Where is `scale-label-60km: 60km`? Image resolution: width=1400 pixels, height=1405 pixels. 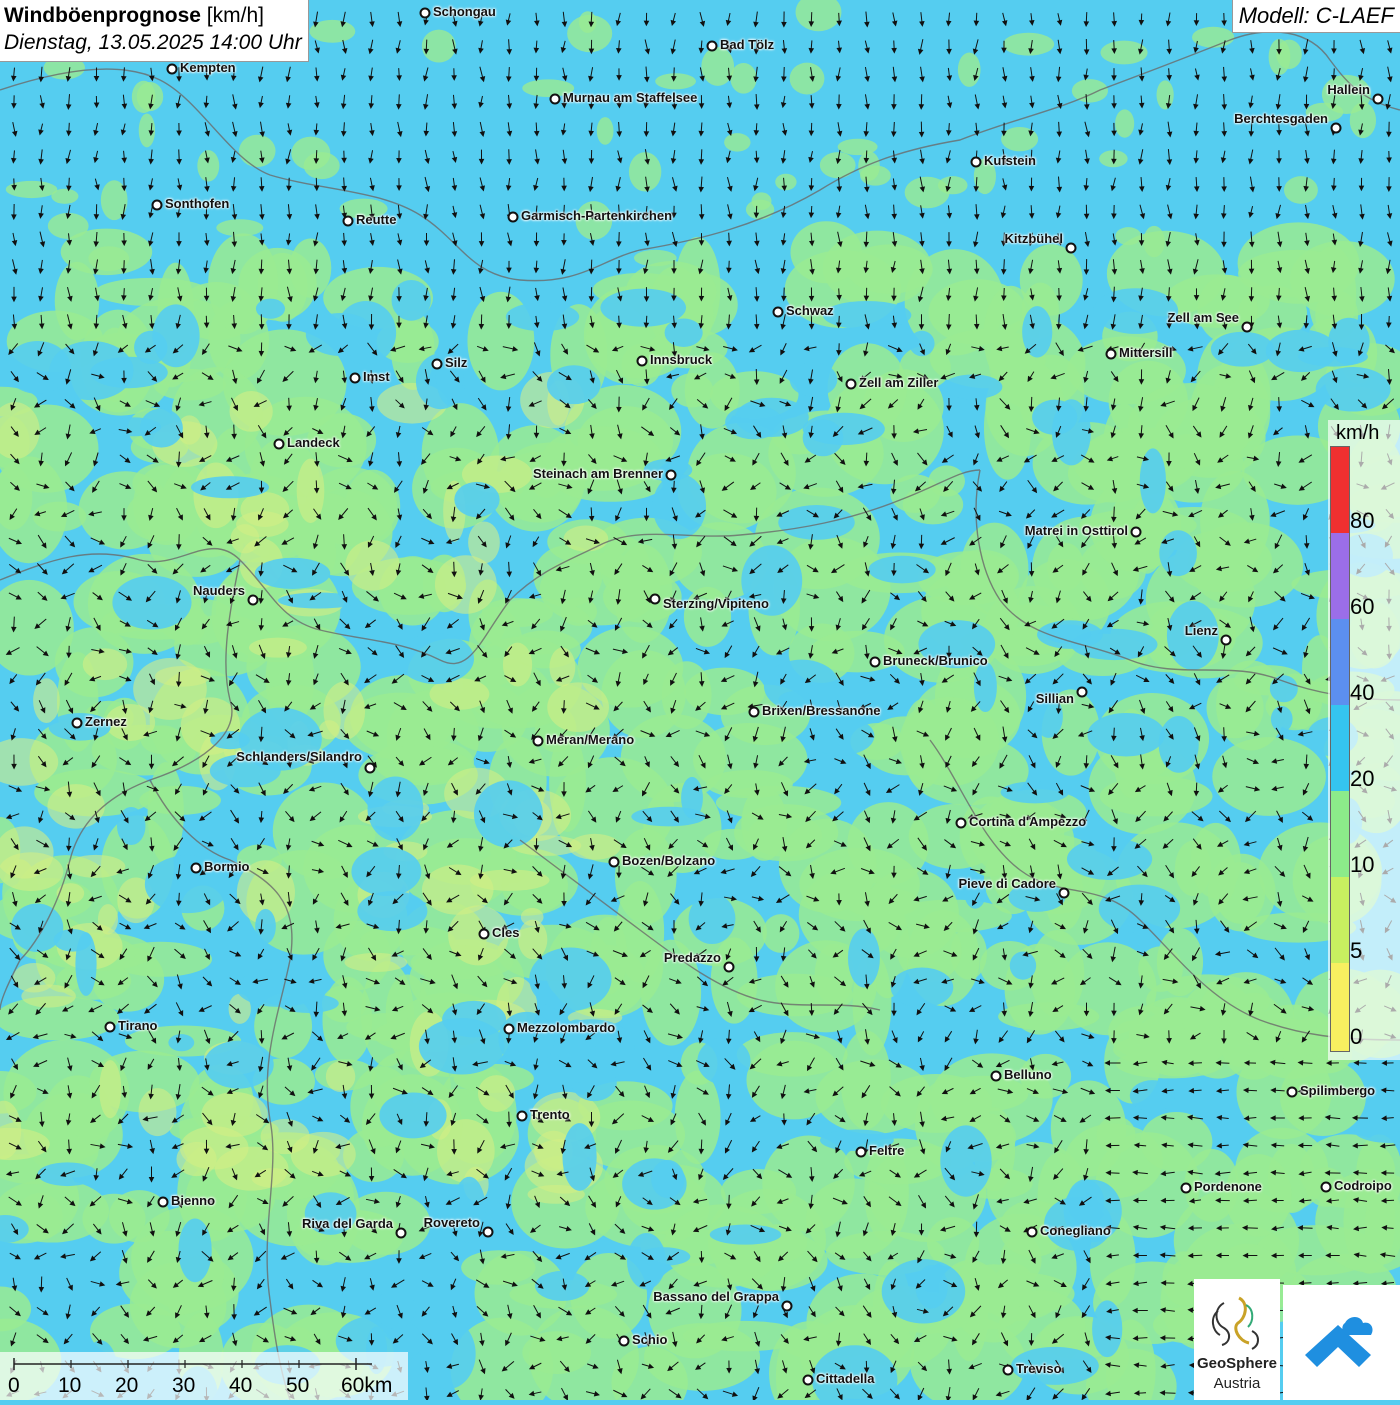
scale-label-60km: 60km is located at coordinates (366, 1386).